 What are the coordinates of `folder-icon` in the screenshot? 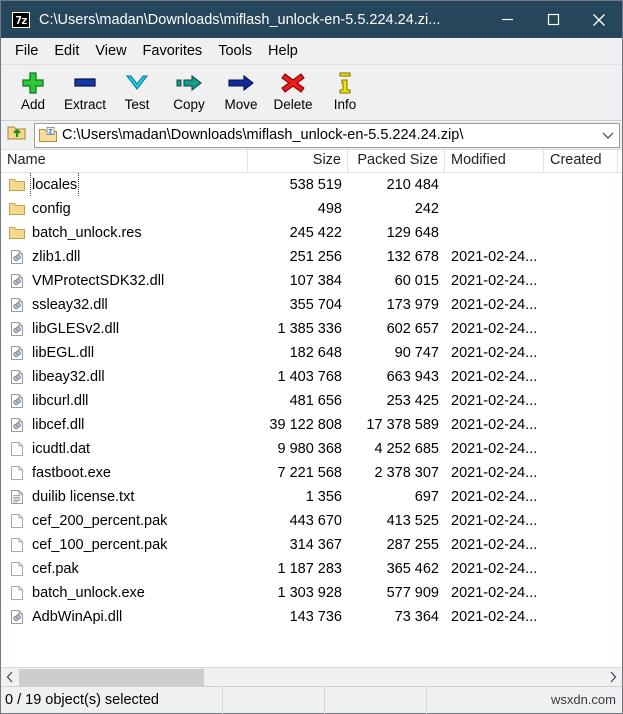 It's located at (17, 233).